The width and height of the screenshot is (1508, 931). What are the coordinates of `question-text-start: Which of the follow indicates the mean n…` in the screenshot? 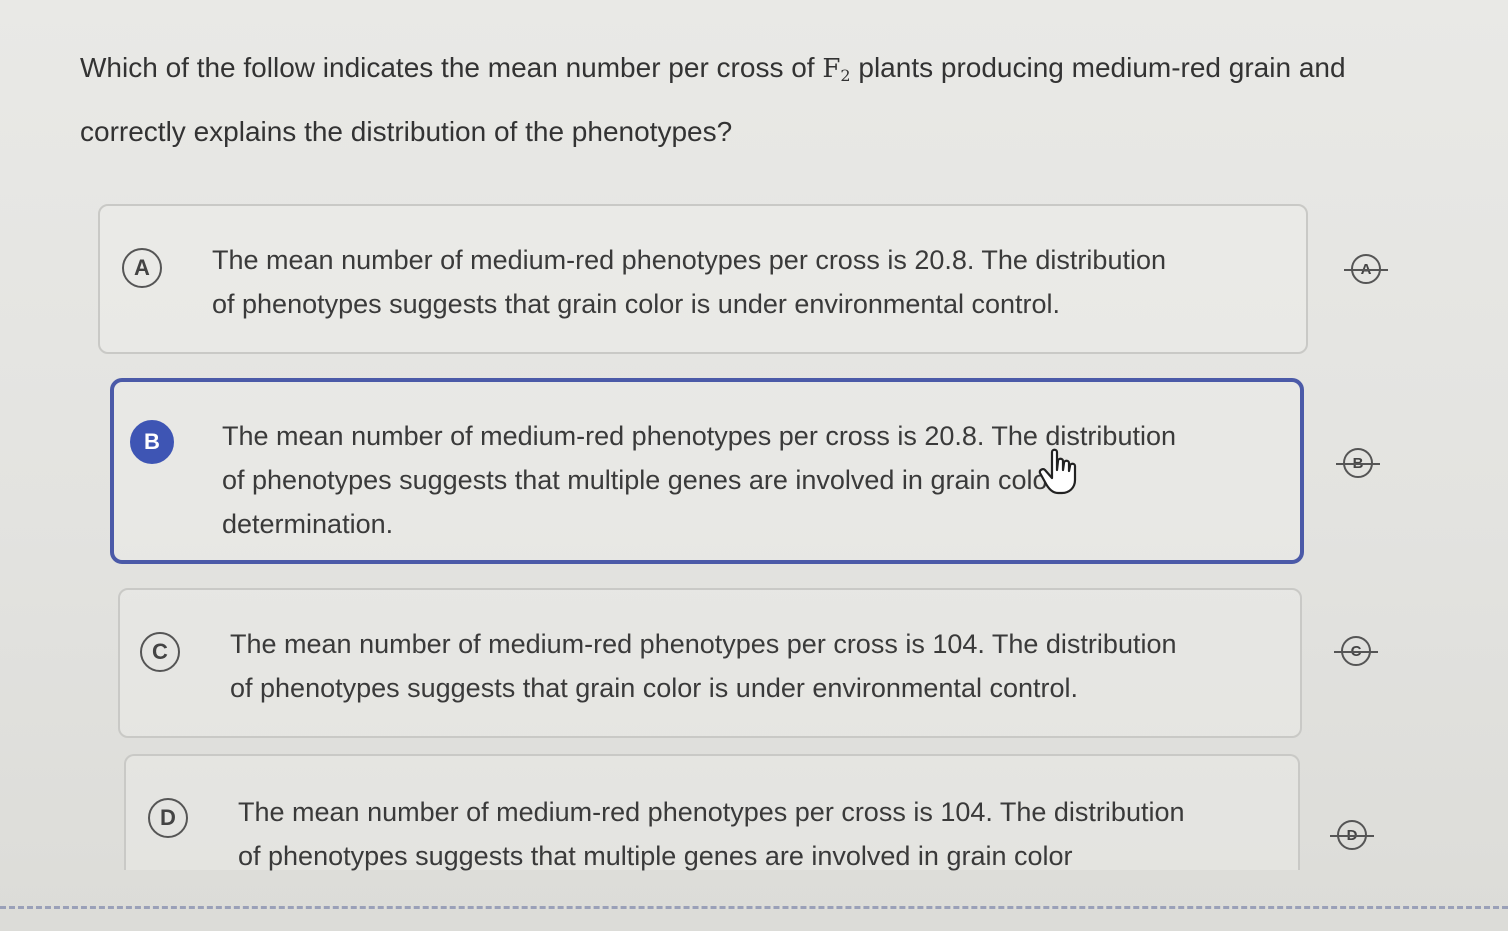 It's located at (447, 67).